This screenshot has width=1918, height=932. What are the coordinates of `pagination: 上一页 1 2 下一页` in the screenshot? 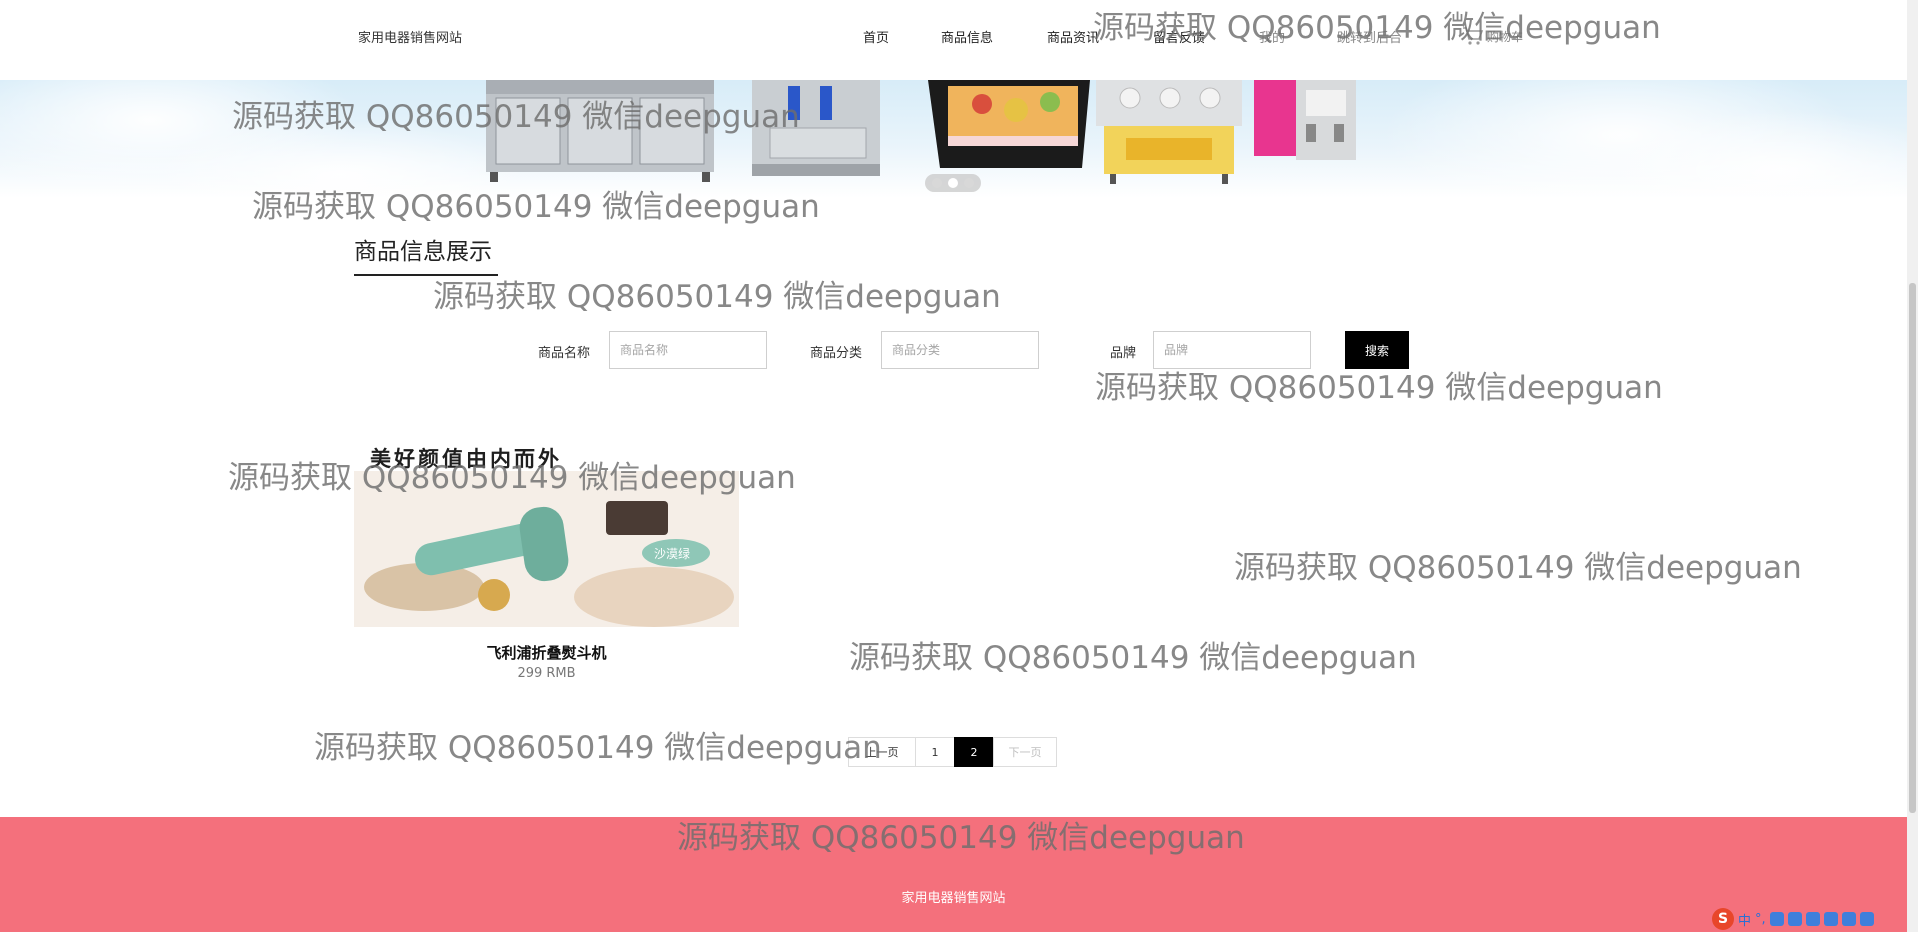 It's located at (952, 752).